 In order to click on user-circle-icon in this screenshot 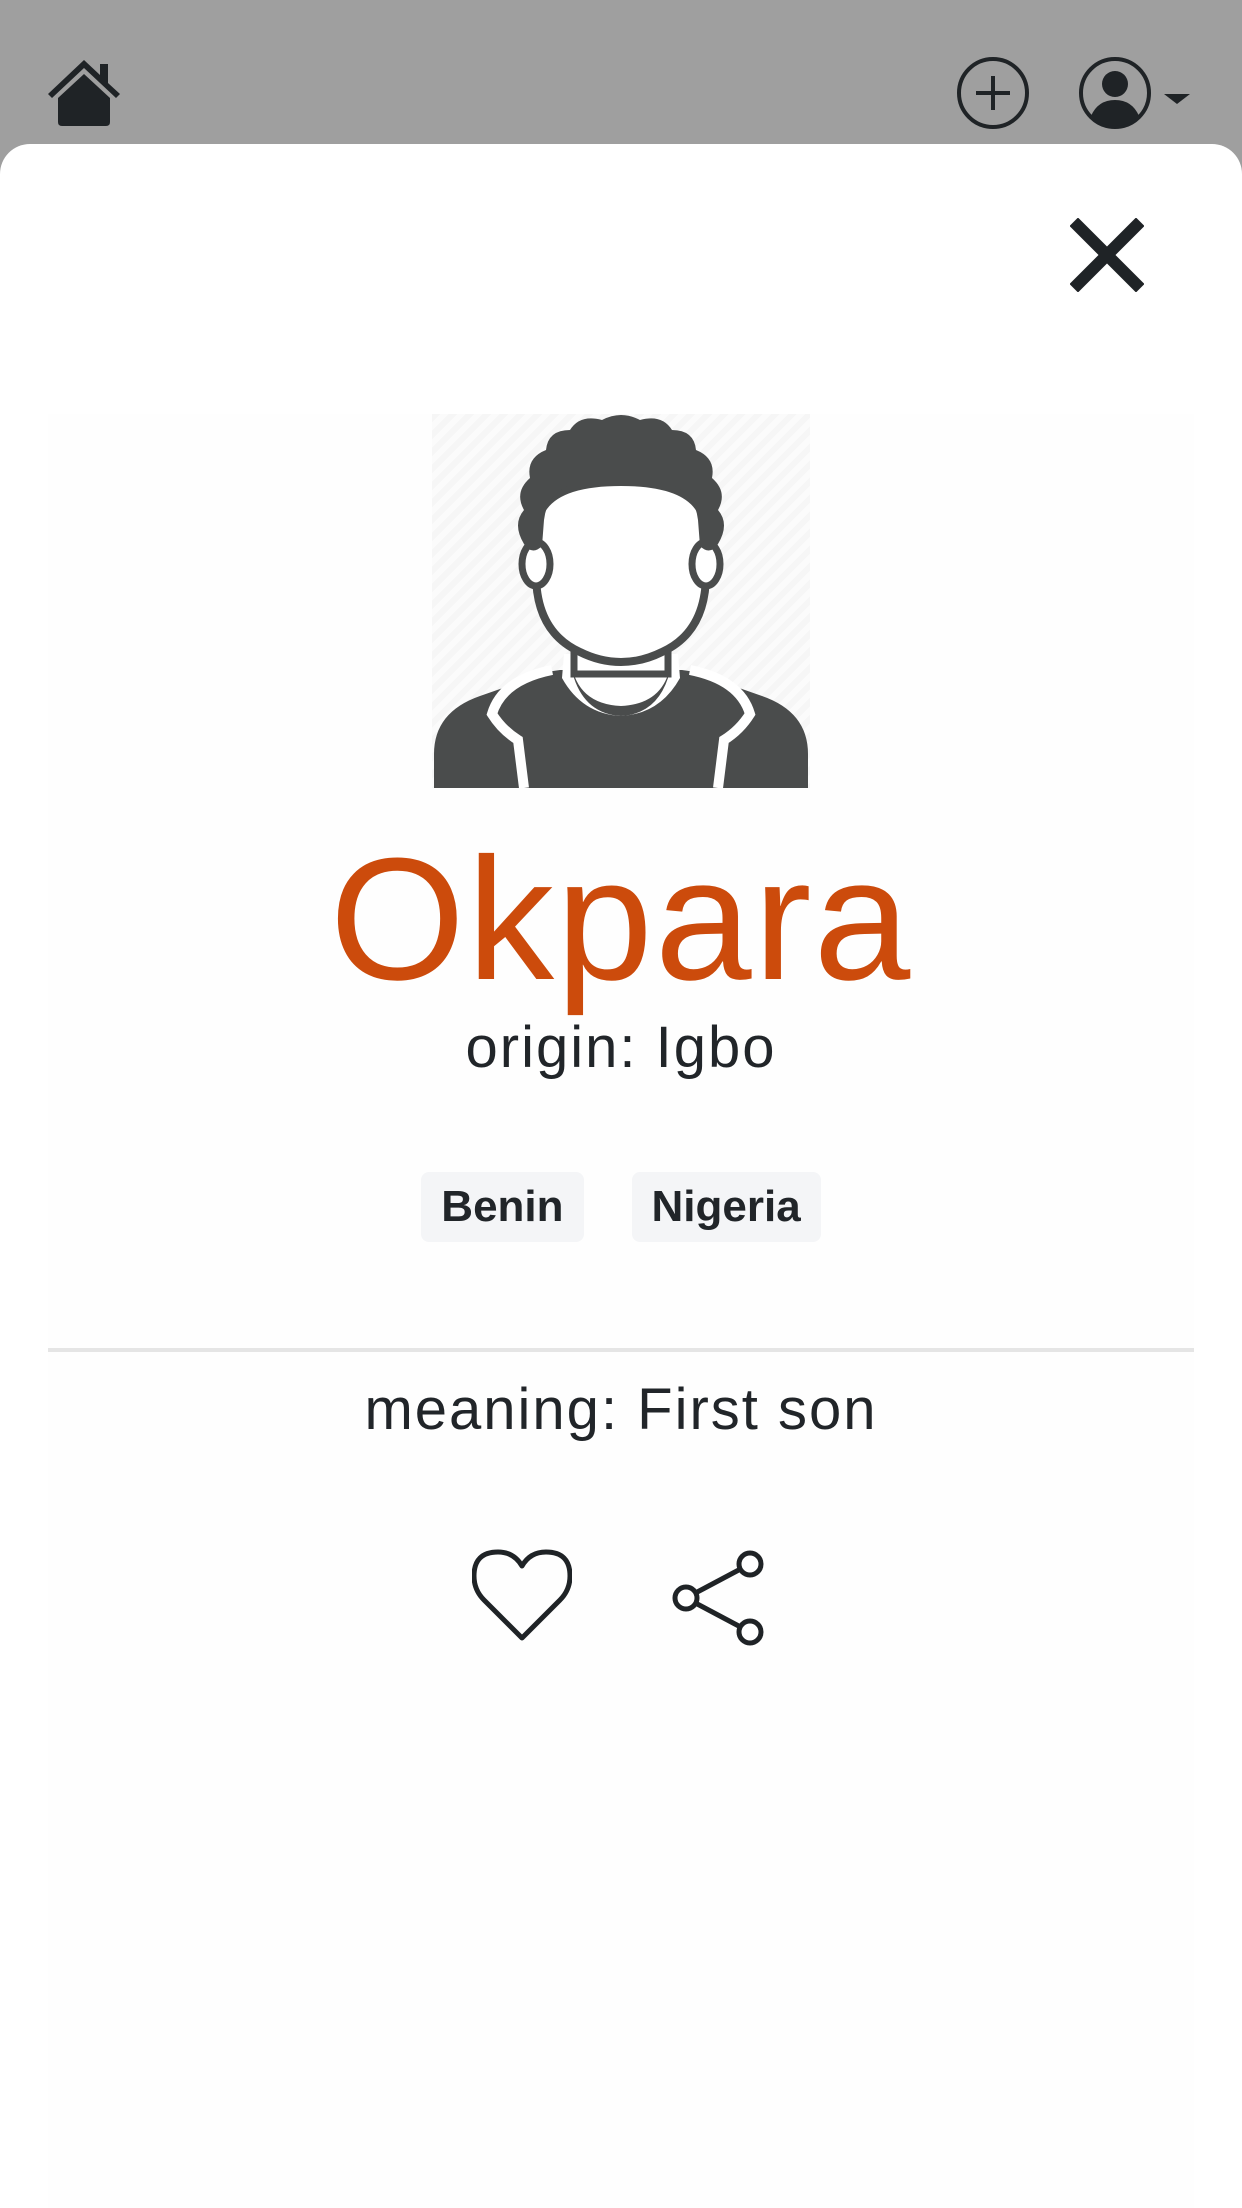, I will do `click(1134, 93)`.